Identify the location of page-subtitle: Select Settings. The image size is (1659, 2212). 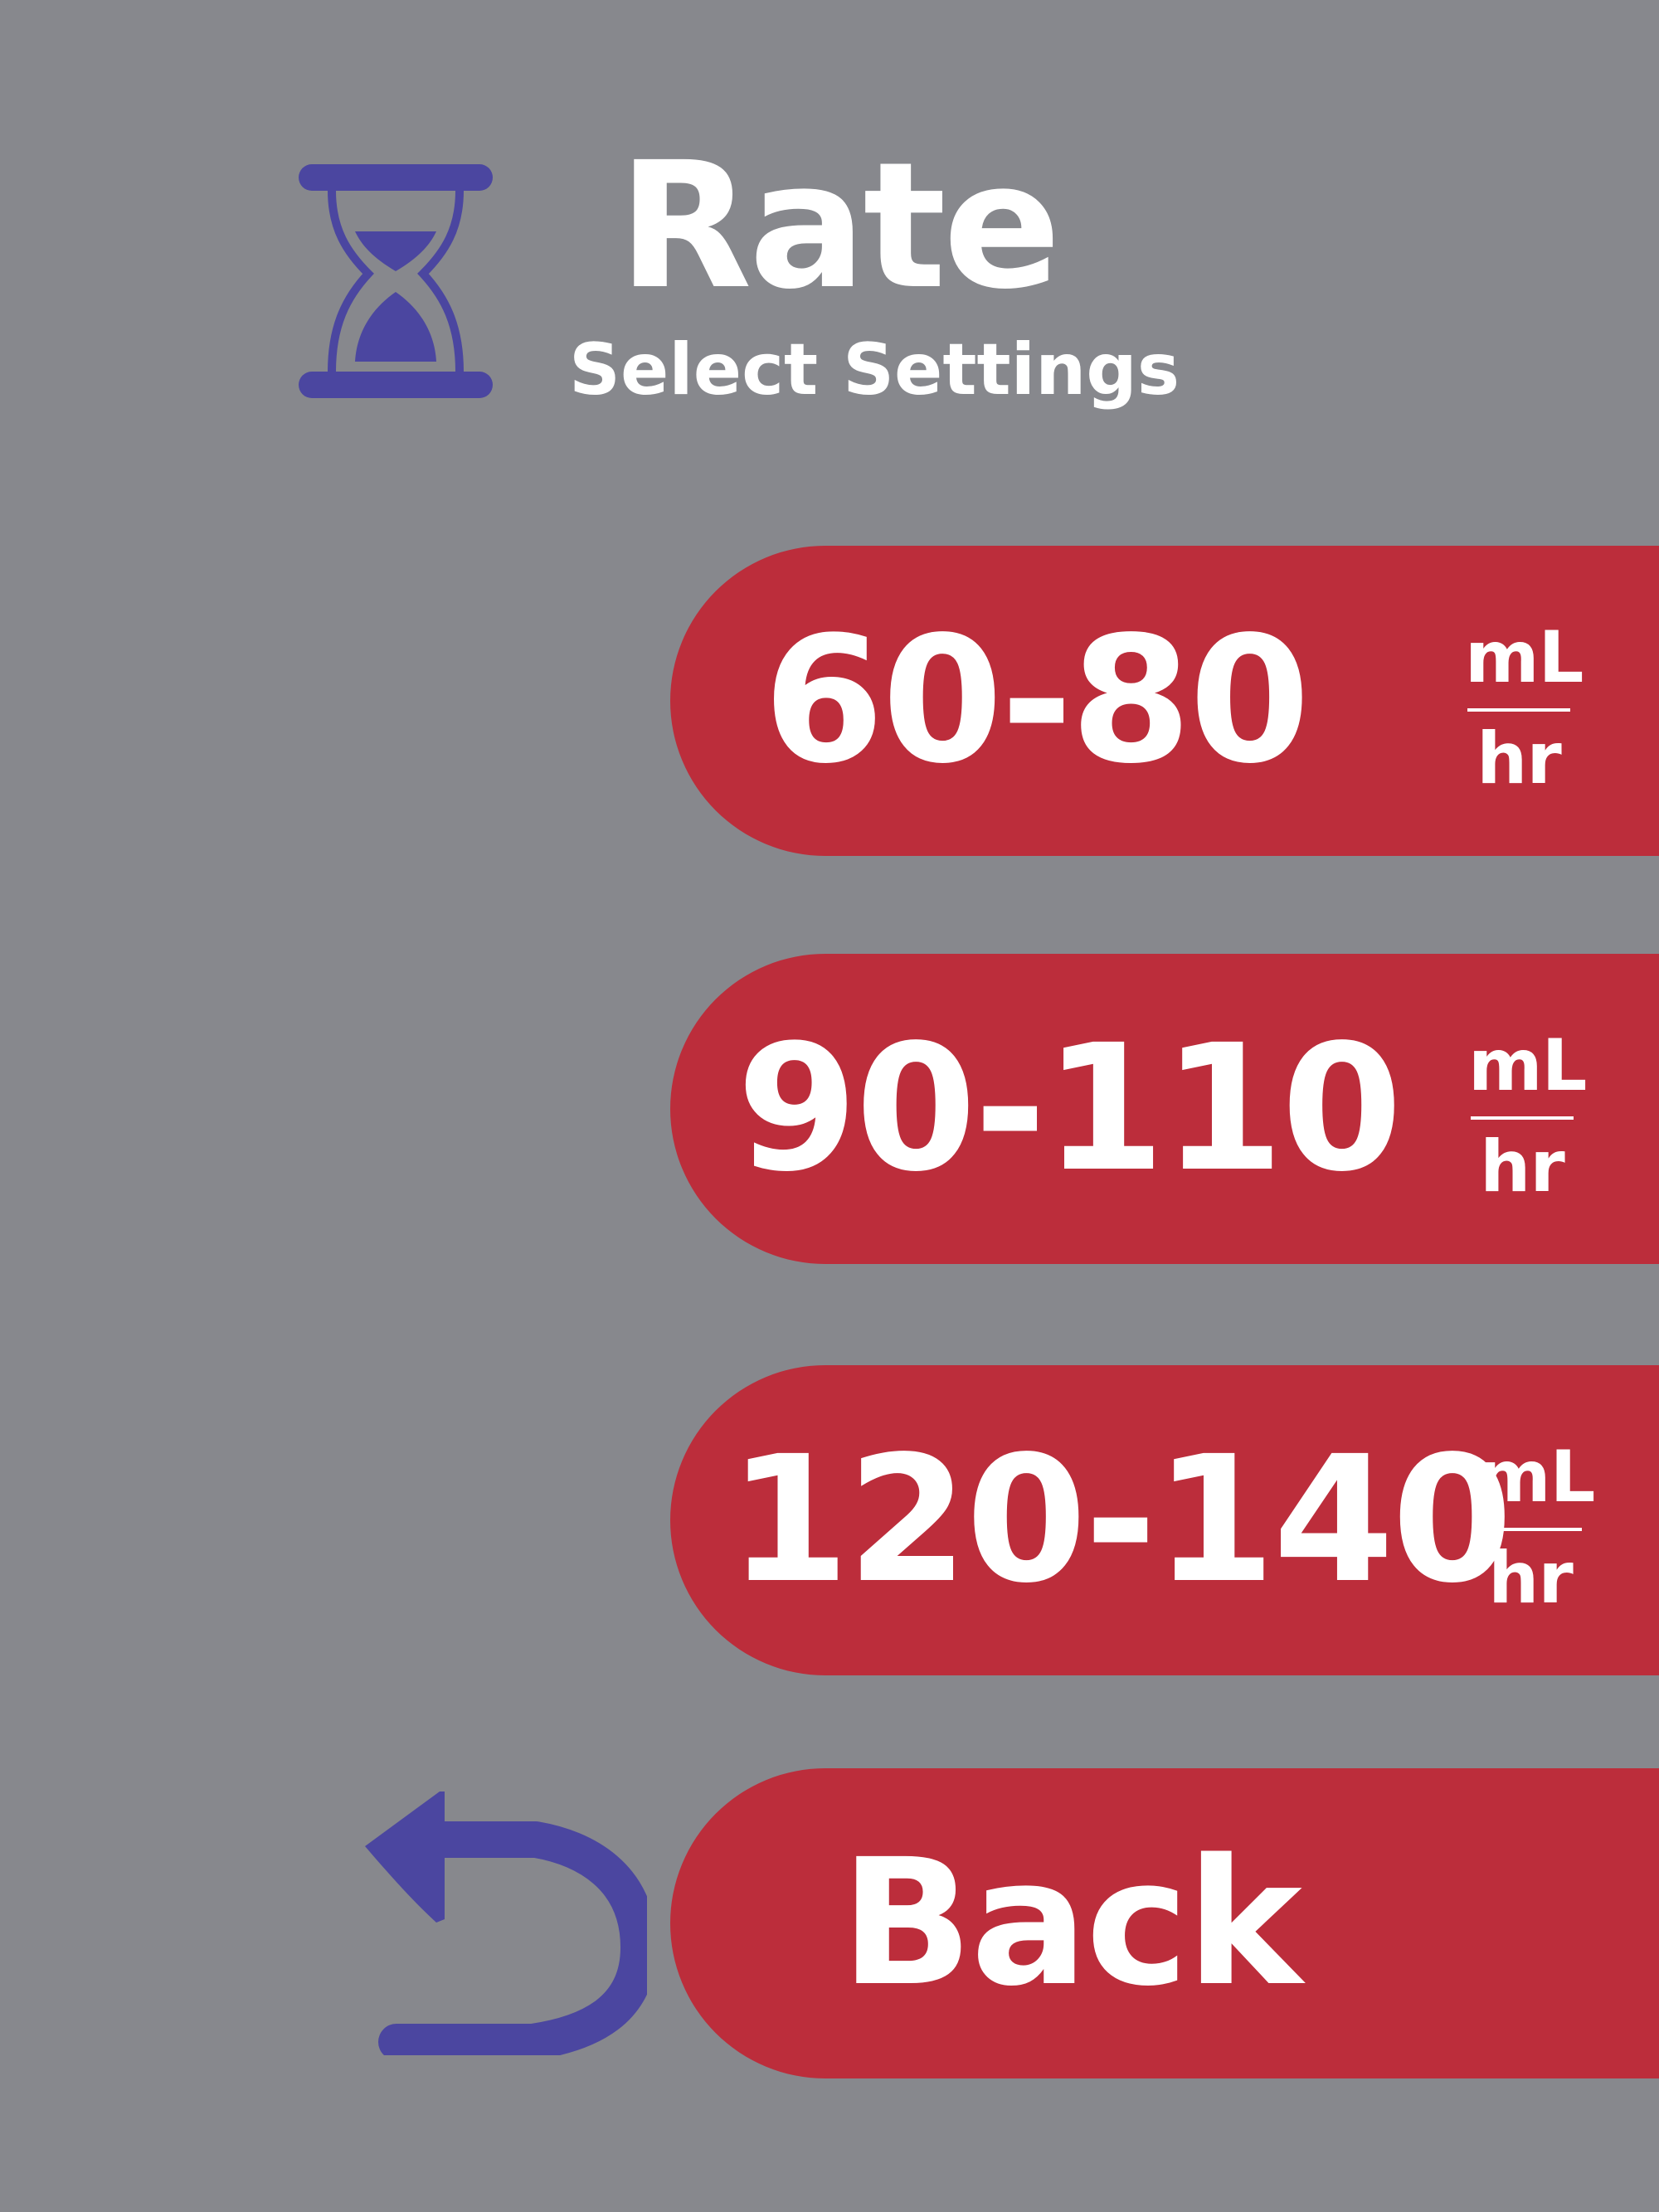
(874, 369).